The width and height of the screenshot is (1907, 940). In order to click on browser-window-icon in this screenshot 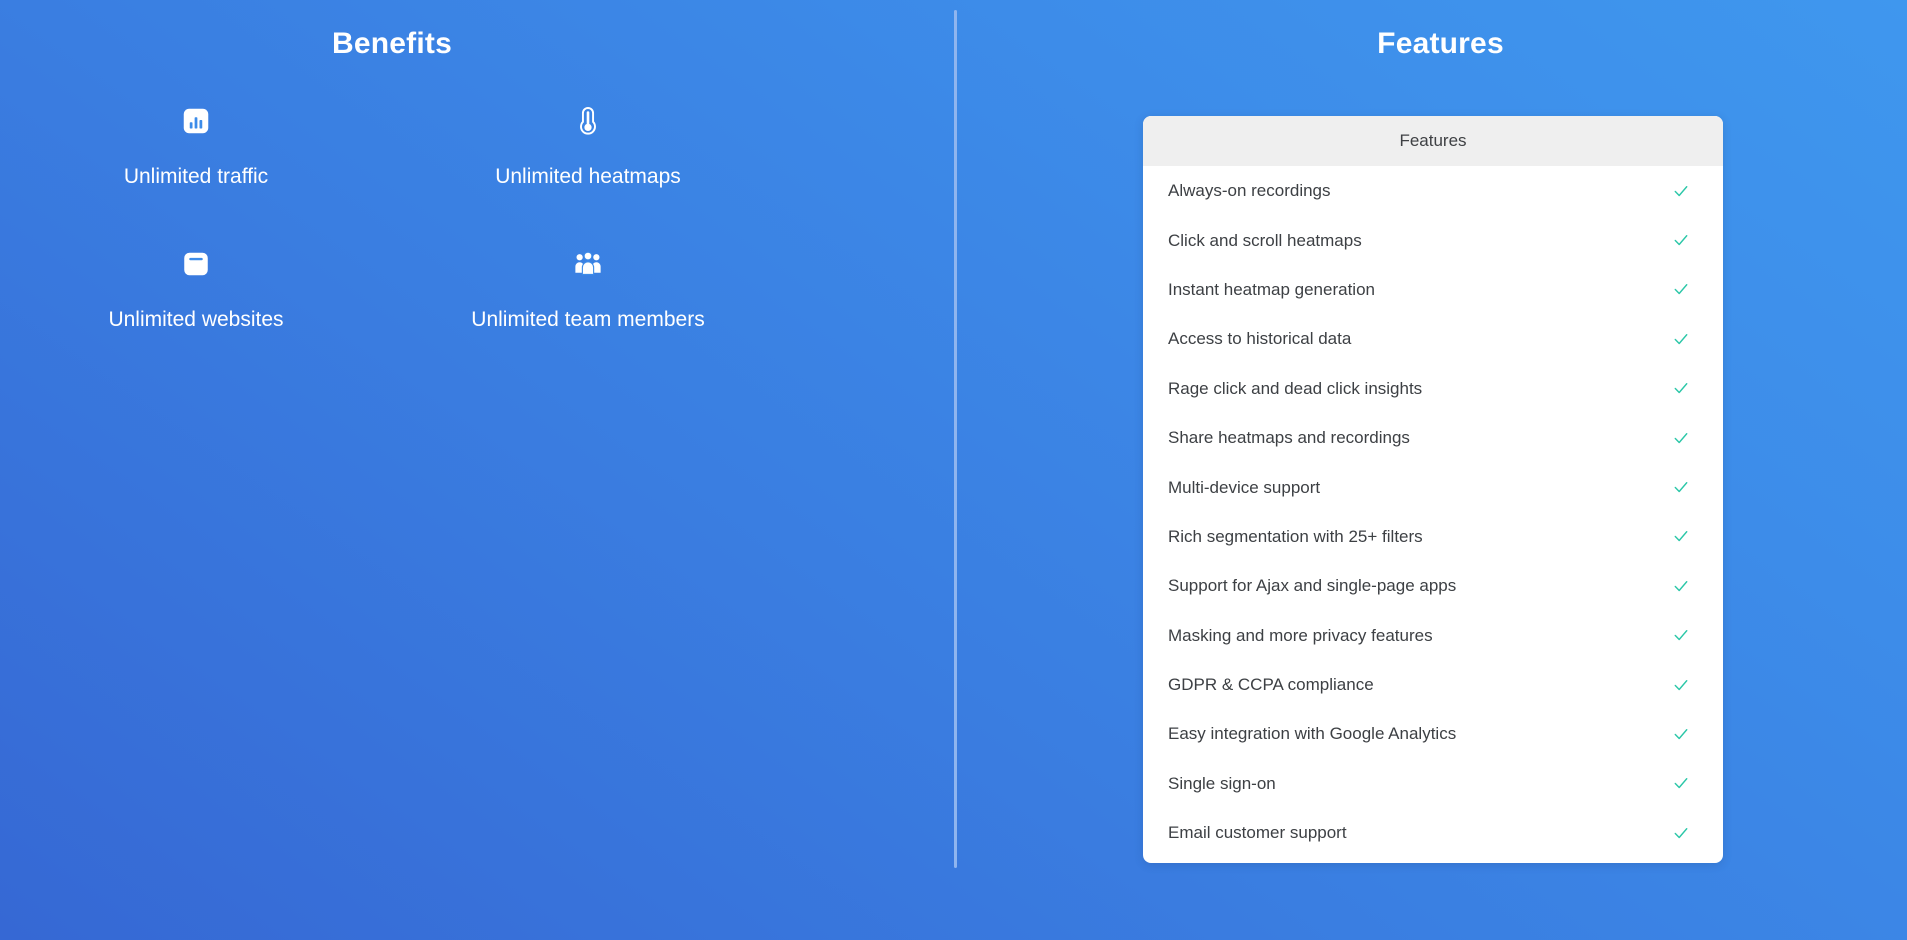, I will do `click(196, 264)`.